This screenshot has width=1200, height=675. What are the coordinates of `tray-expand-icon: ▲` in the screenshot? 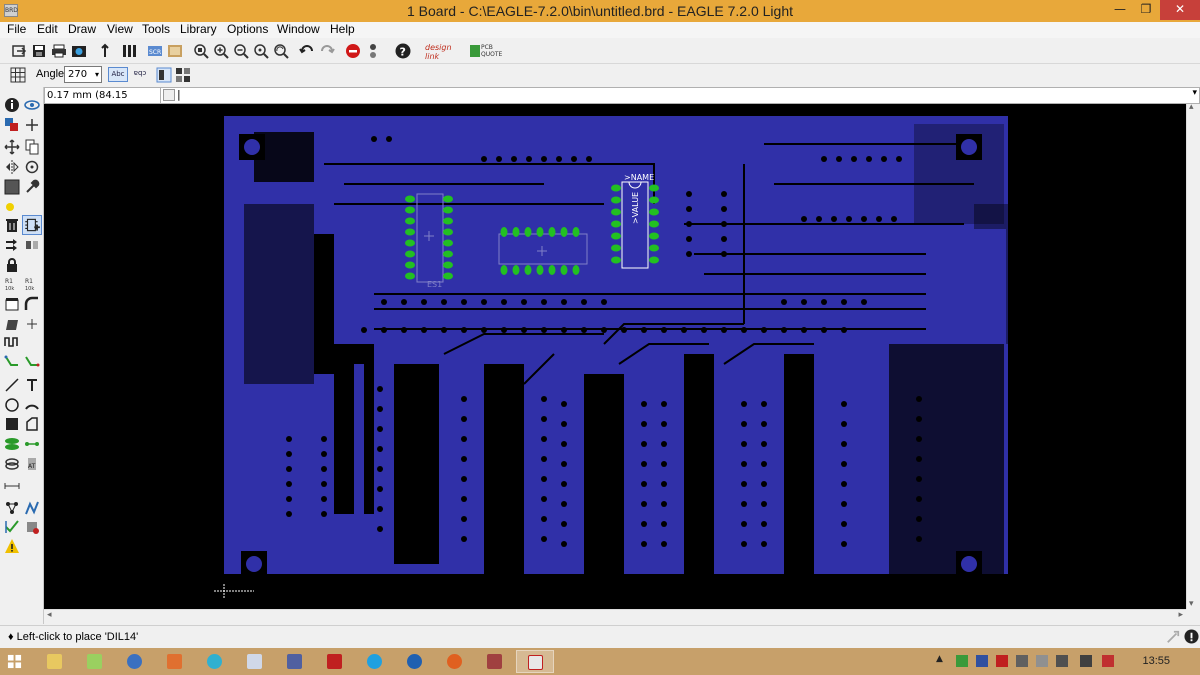 It's located at (939, 659).